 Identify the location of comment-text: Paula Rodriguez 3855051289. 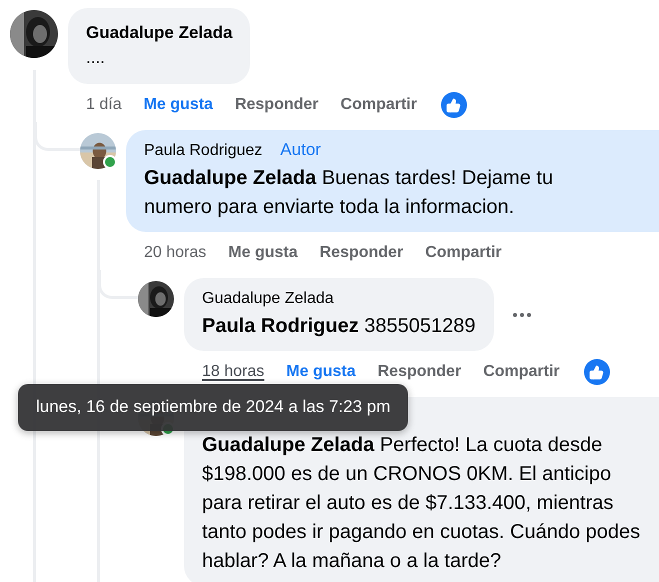
(339, 326).